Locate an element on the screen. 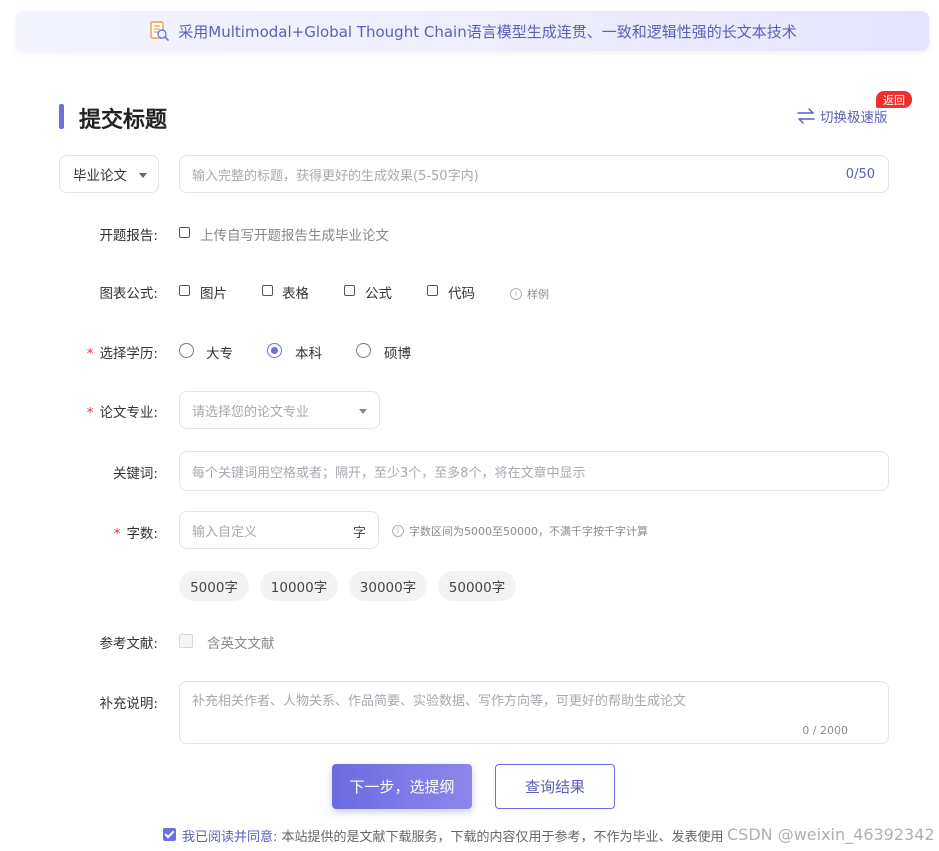 This screenshot has height=851, width=939. figure-image-label: 图片 is located at coordinates (213, 294).